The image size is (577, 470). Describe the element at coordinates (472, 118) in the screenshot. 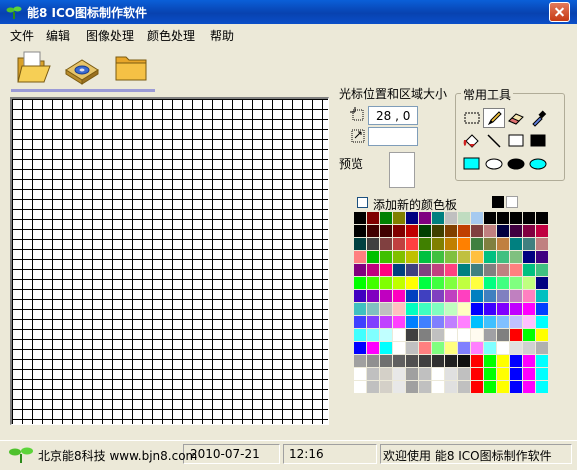

I see `tool-rect-select` at that location.